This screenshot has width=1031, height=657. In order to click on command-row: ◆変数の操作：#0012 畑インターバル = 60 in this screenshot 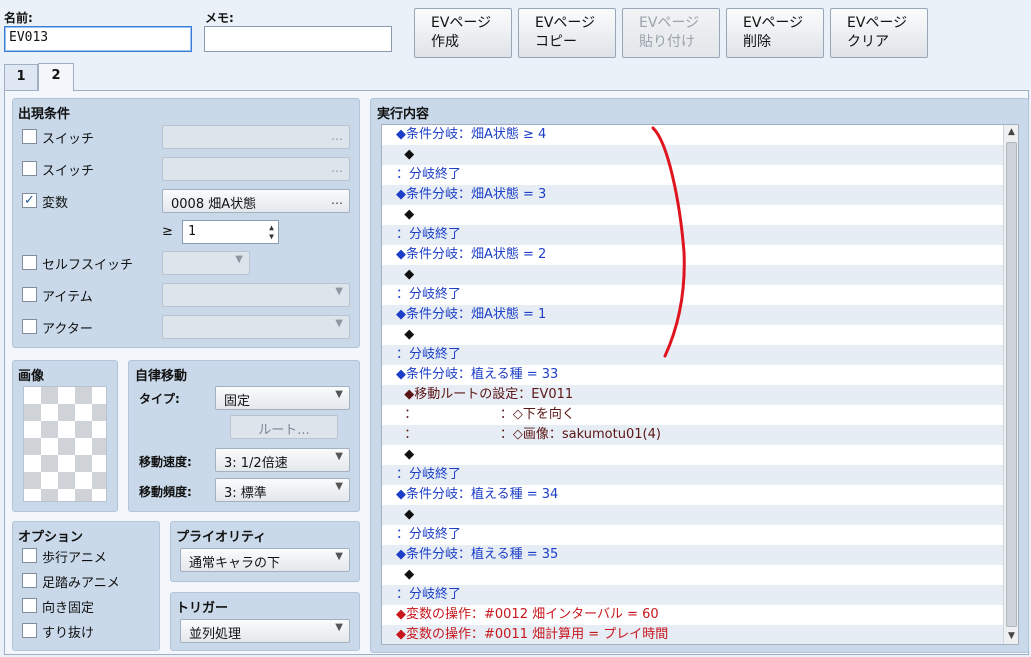, I will do `click(692, 615)`.